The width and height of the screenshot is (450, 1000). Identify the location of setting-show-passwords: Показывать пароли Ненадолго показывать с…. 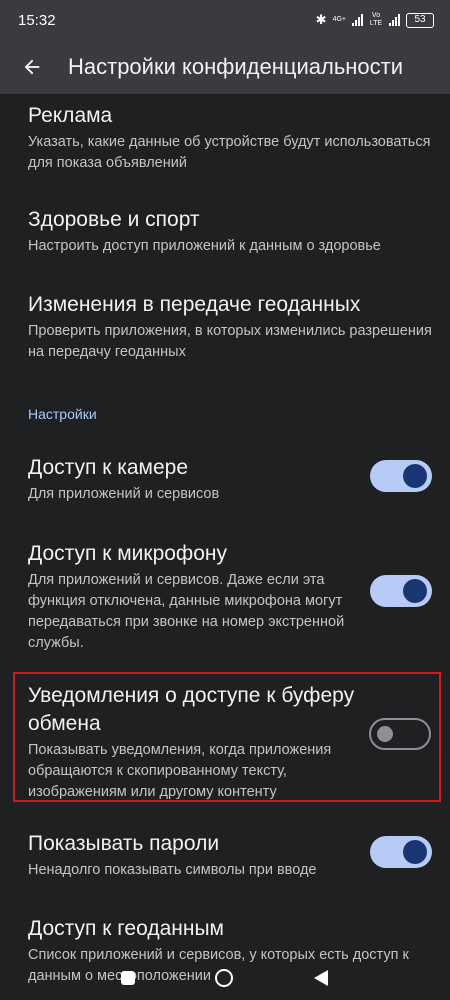
(191, 855).